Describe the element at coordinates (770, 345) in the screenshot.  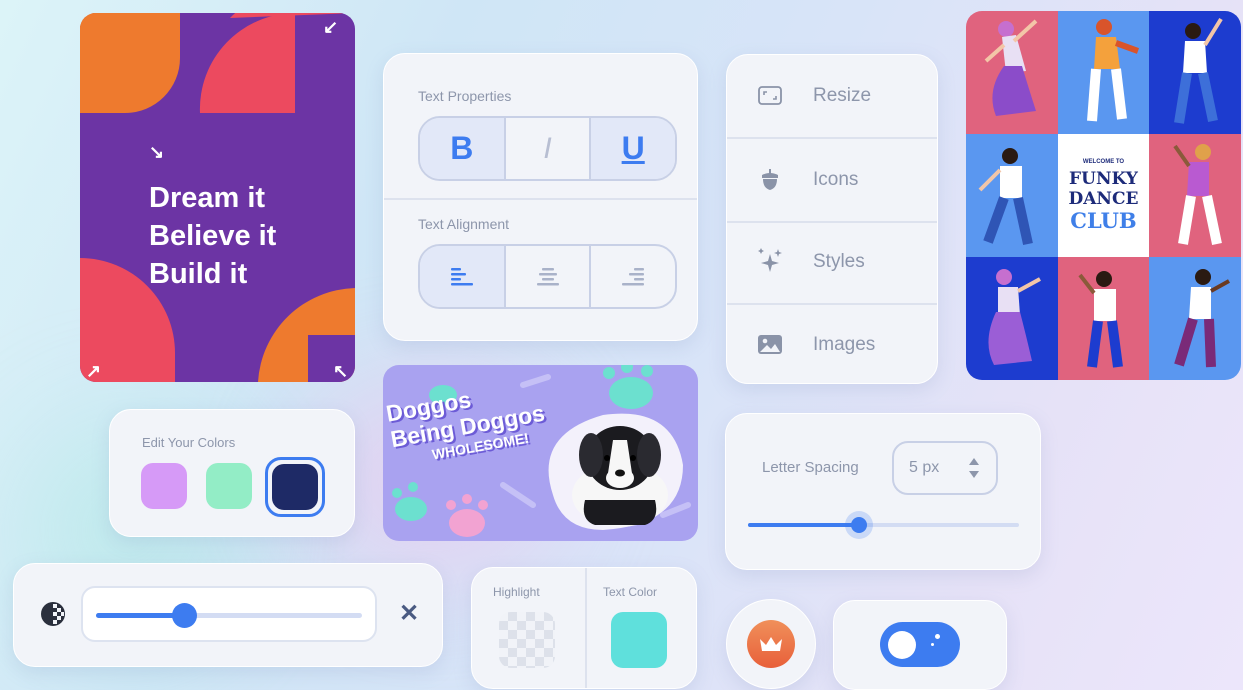
I see `image-icon` at that location.